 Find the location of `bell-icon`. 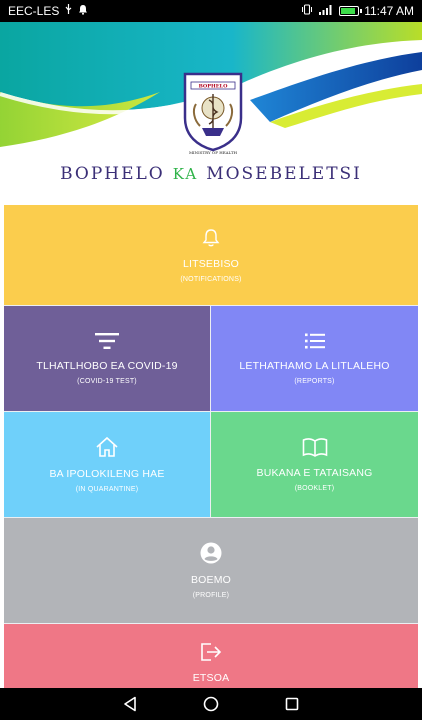

bell-icon is located at coordinates (211, 237).